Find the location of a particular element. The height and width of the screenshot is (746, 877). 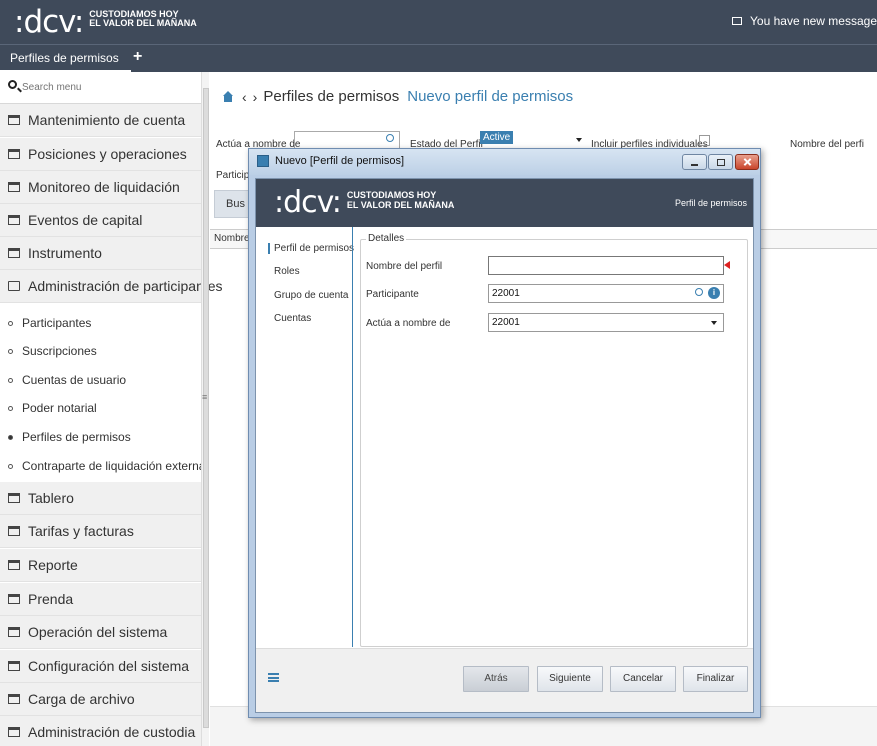

wizard-step-cuentas: Cuentas is located at coordinates (292, 318).